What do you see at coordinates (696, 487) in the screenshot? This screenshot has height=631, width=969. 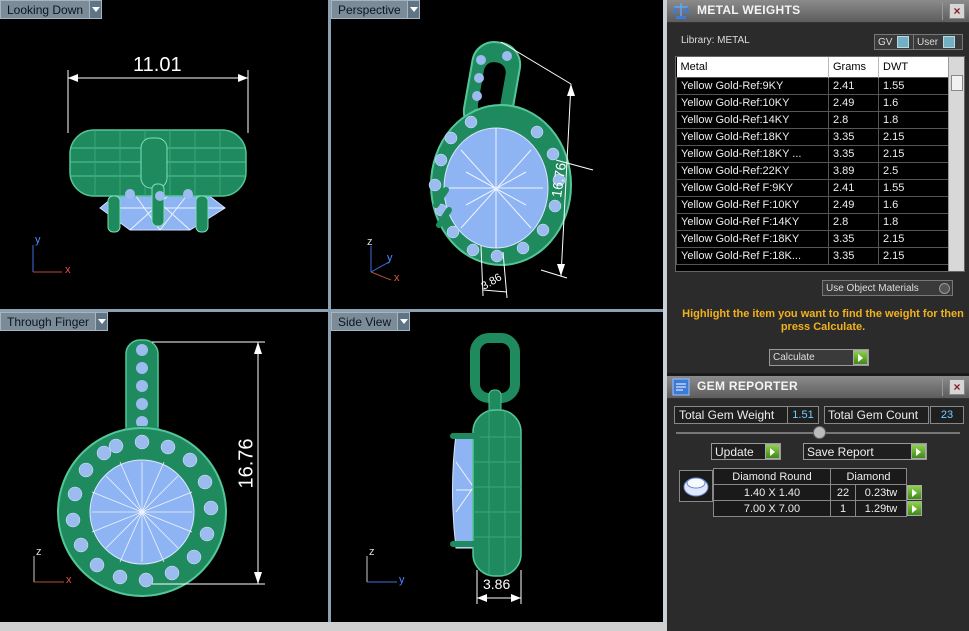 I see `round-diamond-icon` at bounding box center [696, 487].